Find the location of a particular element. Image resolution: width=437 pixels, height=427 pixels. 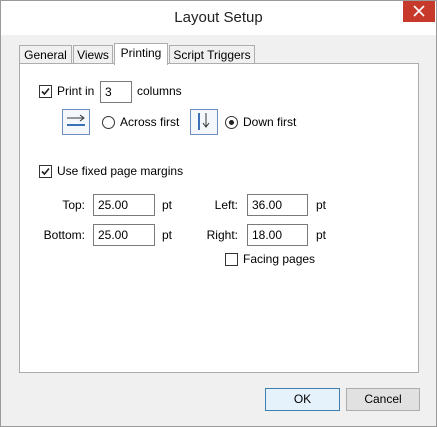

top-margin-input: 25.00 is located at coordinates (124, 205).